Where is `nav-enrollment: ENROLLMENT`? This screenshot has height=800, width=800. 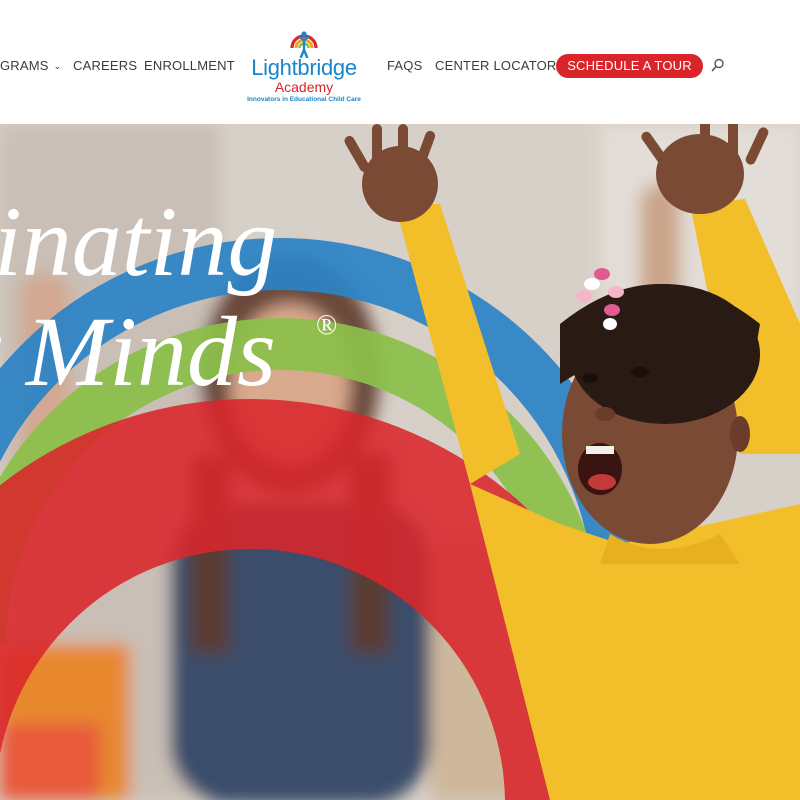
nav-enrollment: ENROLLMENT is located at coordinates (189, 65).